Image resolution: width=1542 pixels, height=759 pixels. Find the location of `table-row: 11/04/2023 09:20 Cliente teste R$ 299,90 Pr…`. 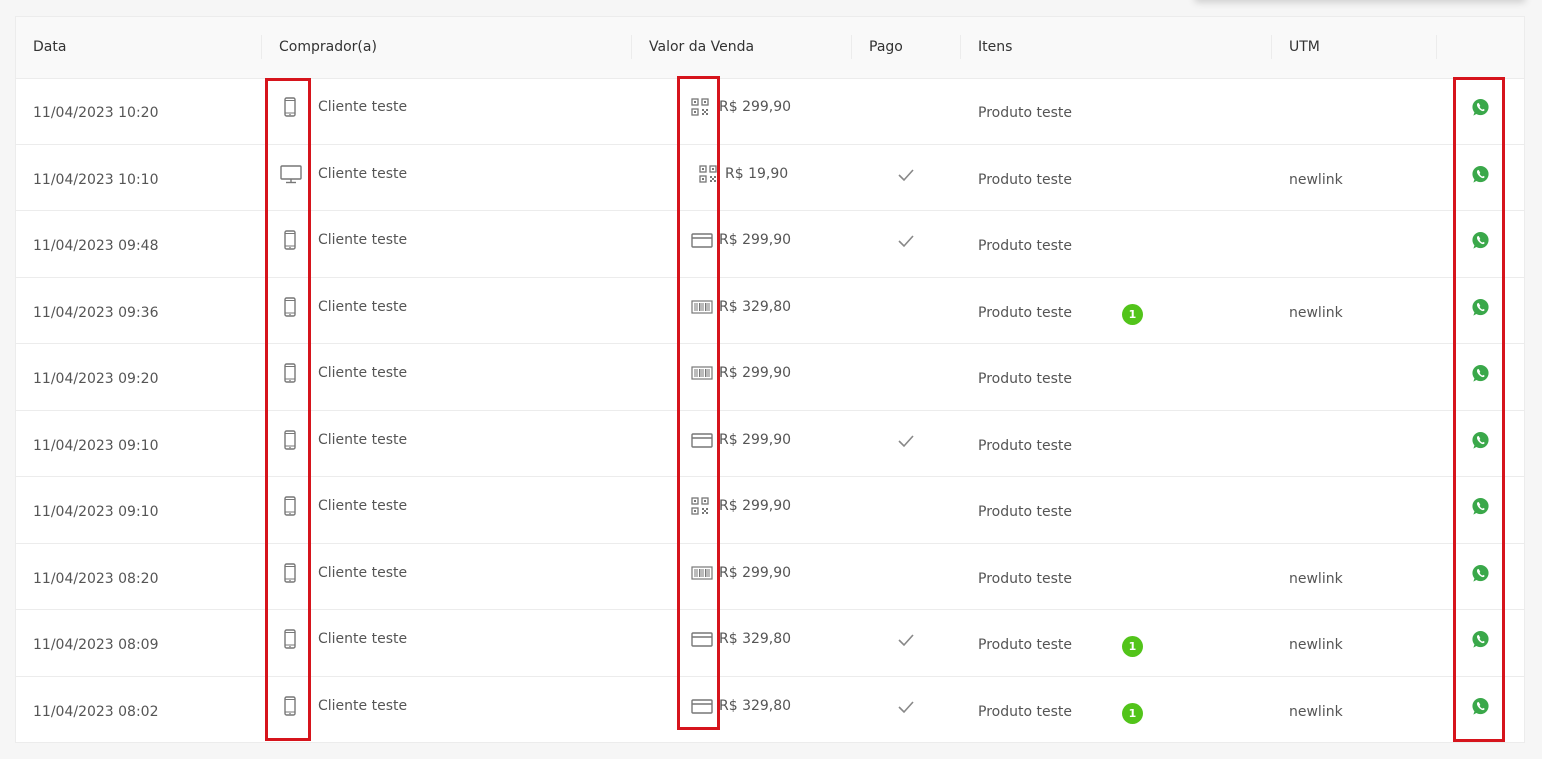

table-row: 11/04/2023 09:20 Cliente teste R$ 299,90 Pr… is located at coordinates (770, 377).